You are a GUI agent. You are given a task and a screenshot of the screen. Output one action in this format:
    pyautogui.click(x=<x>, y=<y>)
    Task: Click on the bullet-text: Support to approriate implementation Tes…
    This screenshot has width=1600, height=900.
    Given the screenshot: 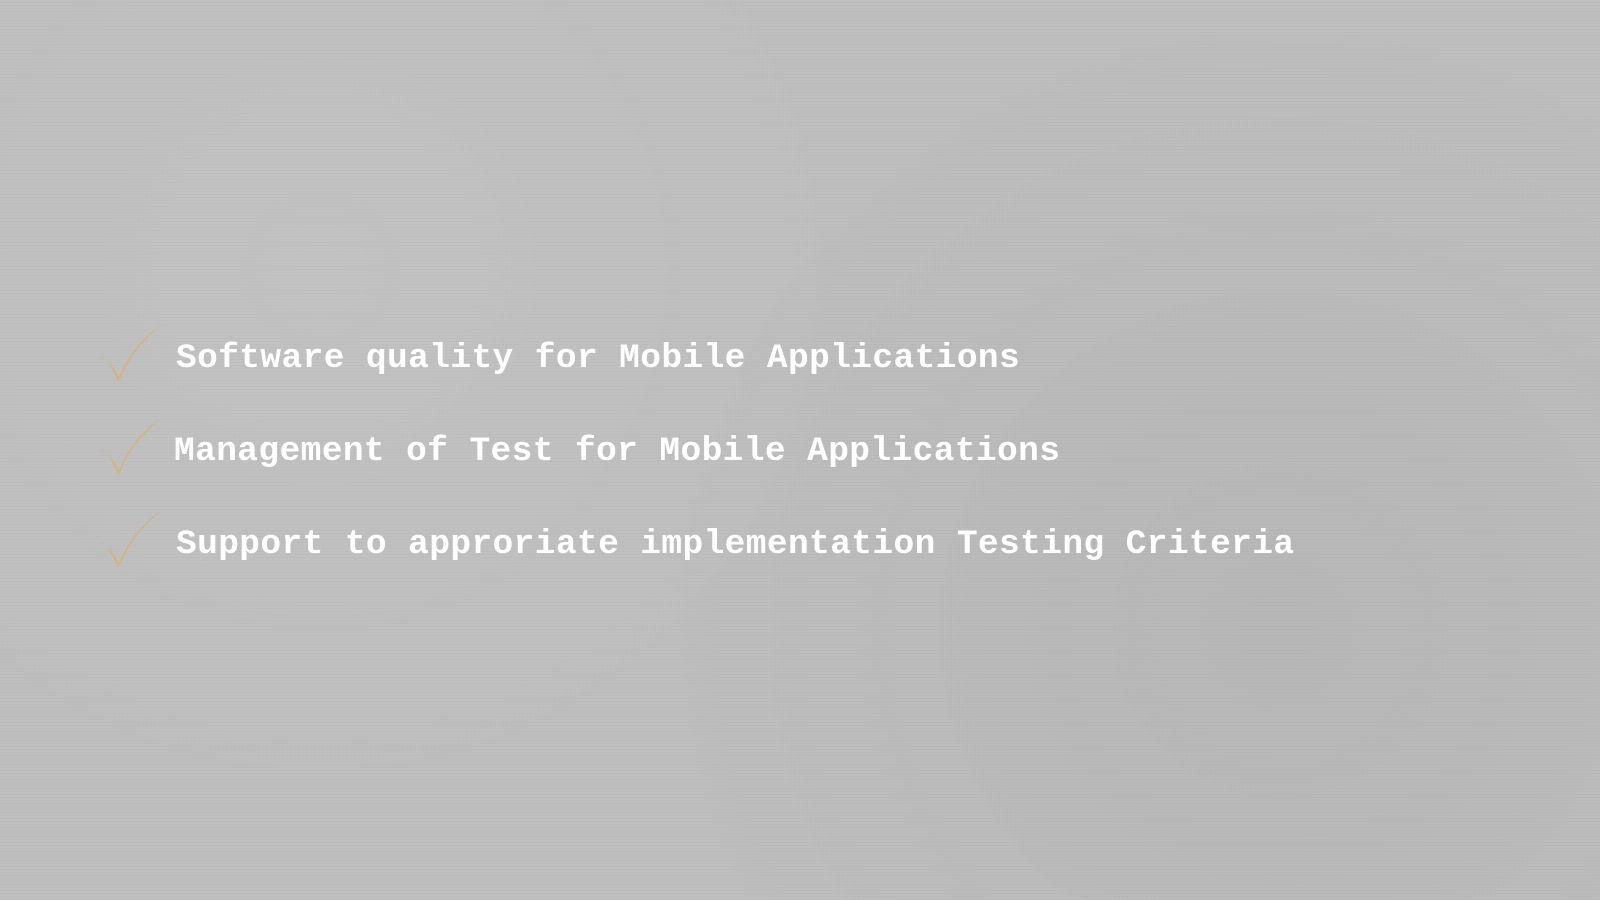 What is the action you would take?
    pyautogui.click(x=735, y=544)
    